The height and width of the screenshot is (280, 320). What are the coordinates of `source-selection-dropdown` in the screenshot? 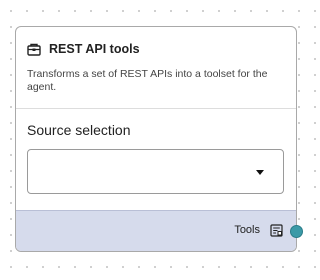 It's located at (155, 171).